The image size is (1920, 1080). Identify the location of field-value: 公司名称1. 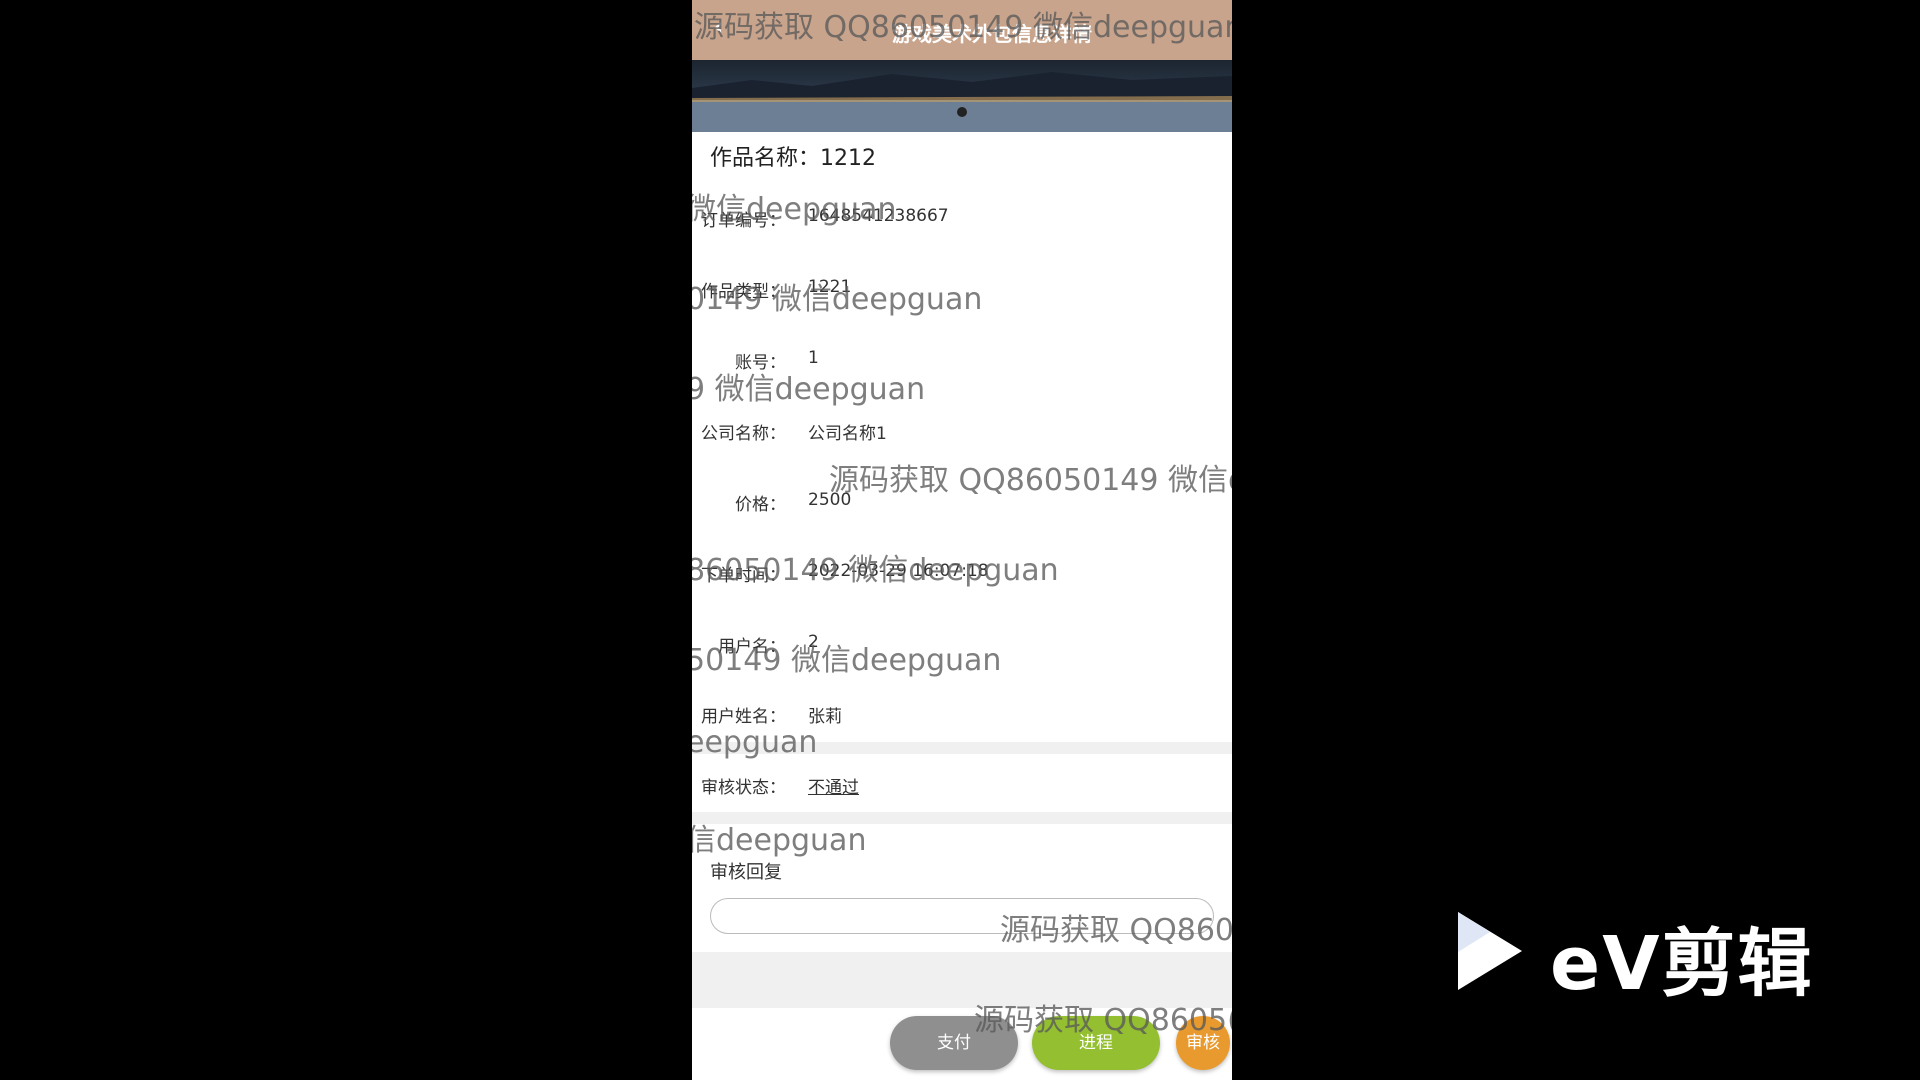
(847, 434).